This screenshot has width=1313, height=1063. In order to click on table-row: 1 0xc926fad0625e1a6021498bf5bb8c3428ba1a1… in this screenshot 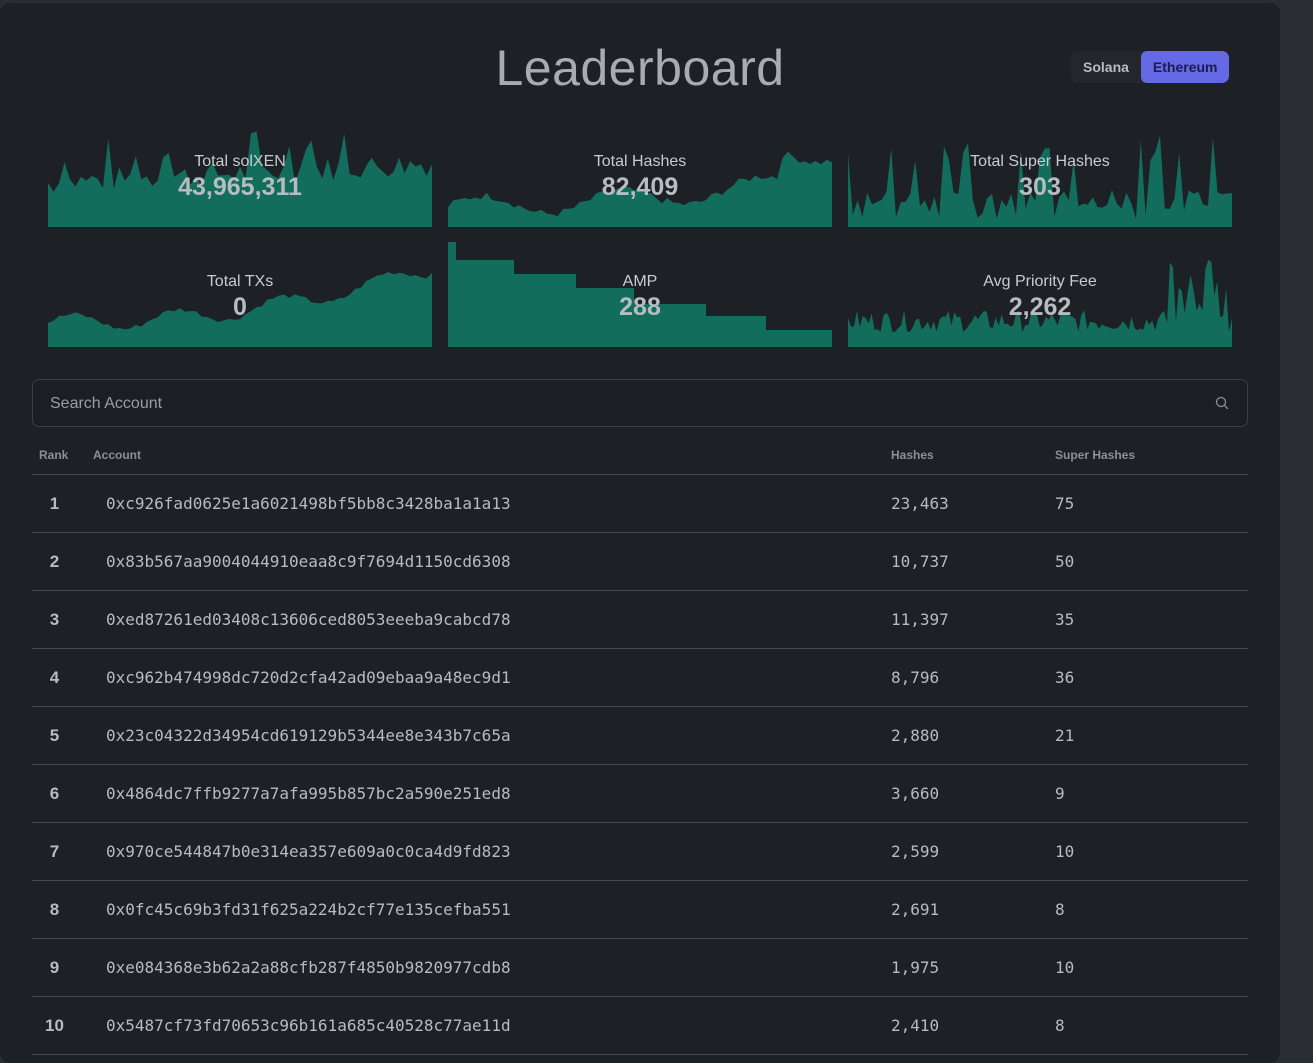, I will do `click(640, 503)`.